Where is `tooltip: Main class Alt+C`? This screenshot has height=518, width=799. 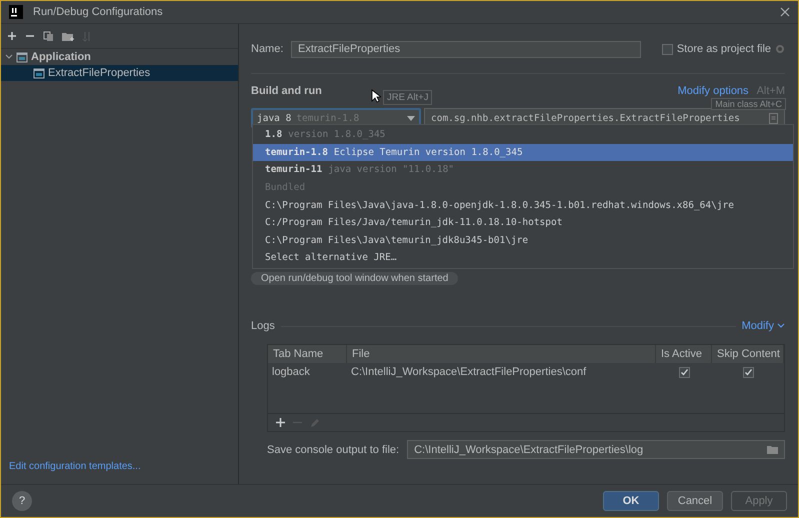
tooltip: Main class Alt+C is located at coordinates (748, 104).